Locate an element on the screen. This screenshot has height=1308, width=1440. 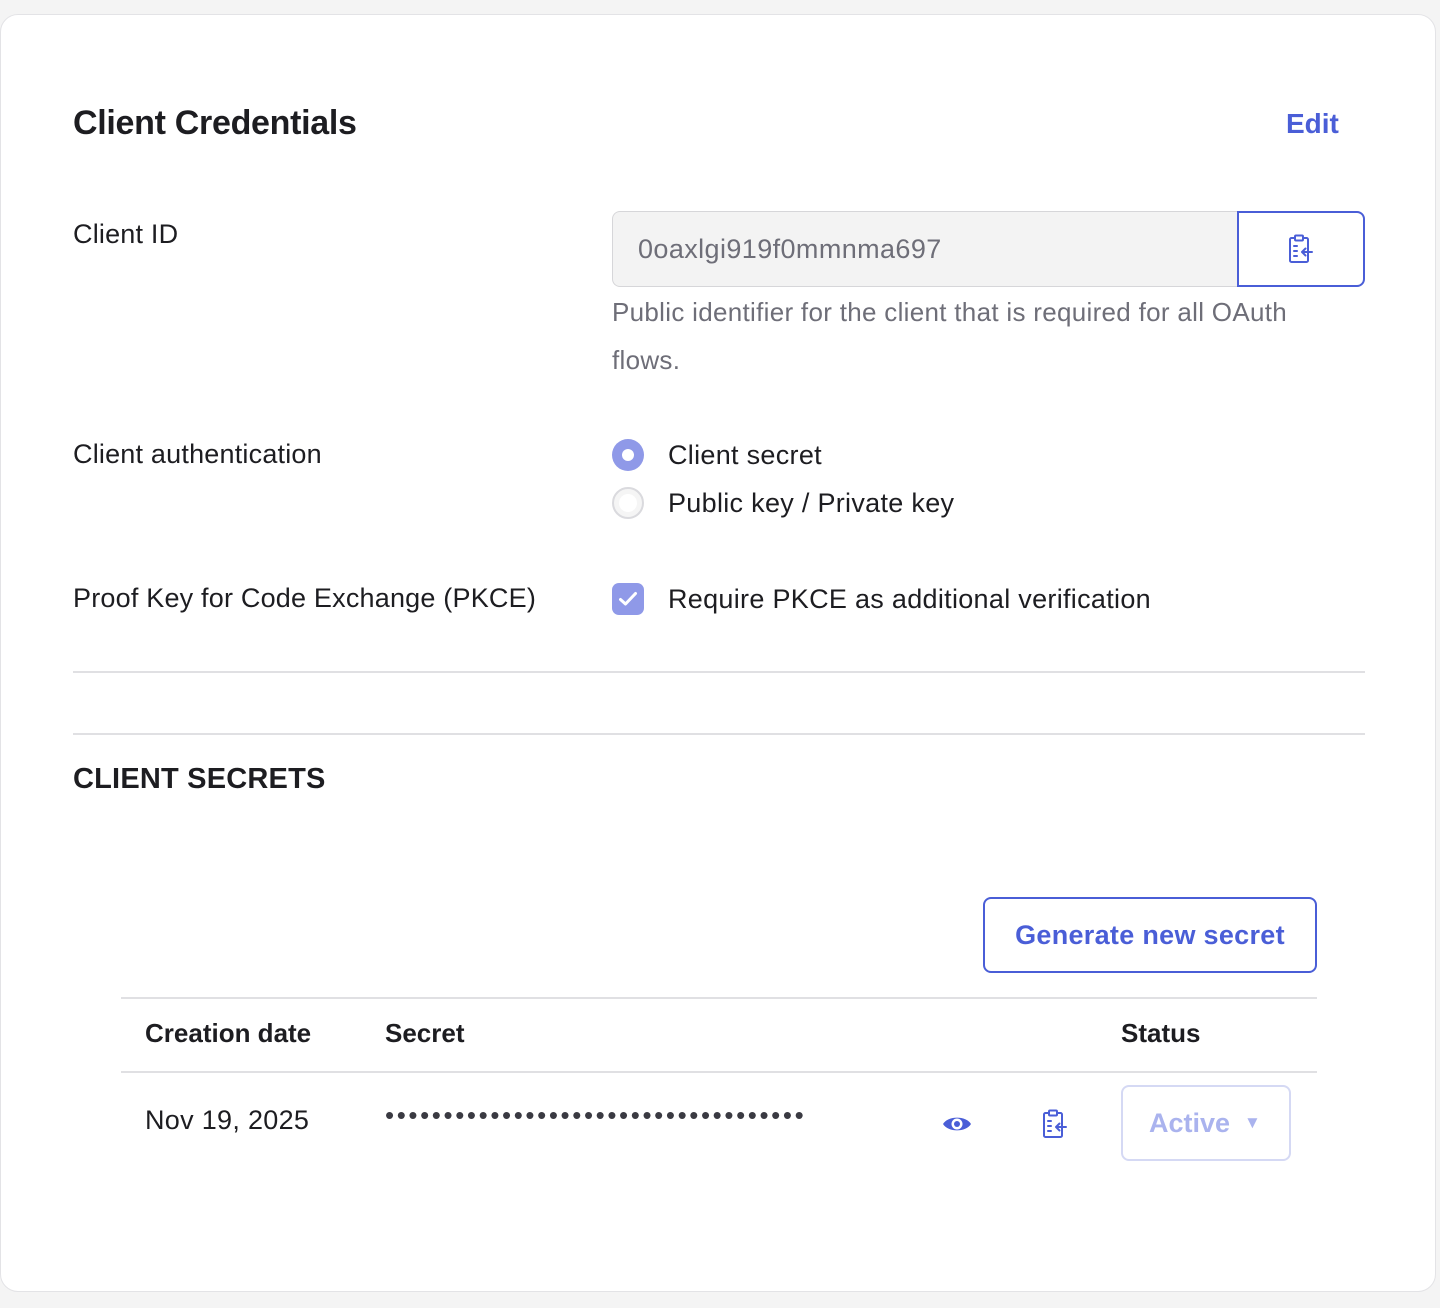
client-id-field is located at coordinates (925, 249).